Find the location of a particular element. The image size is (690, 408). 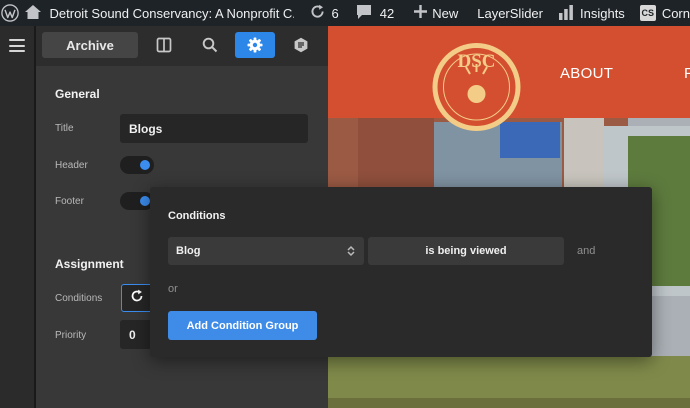

header-label: Header is located at coordinates (71, 165).